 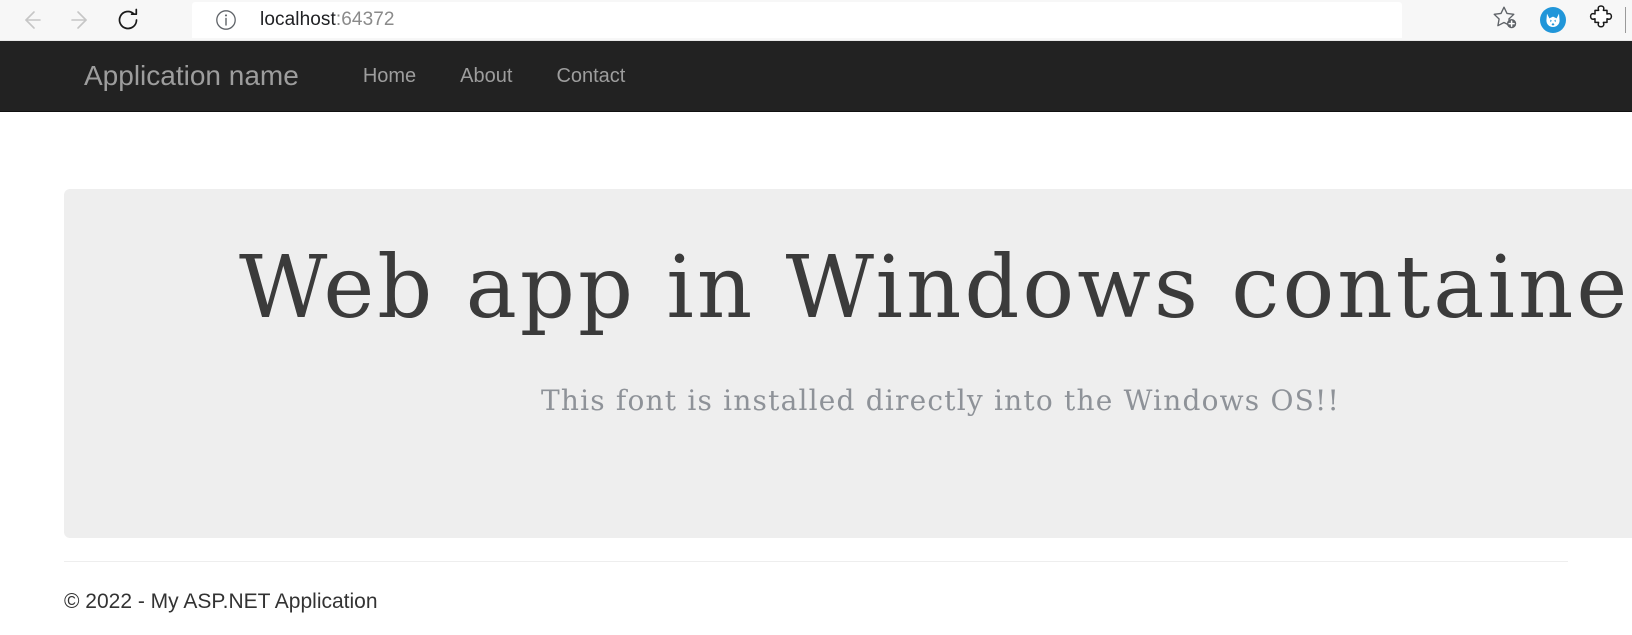 I want to click on url-host: localhost, so click(x=298, y=19).